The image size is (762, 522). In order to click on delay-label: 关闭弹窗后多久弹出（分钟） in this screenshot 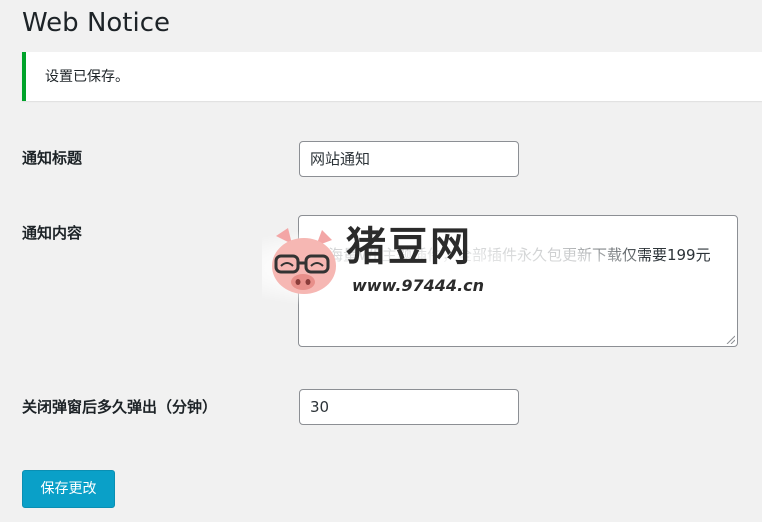, I will do `click(120, 407)`.